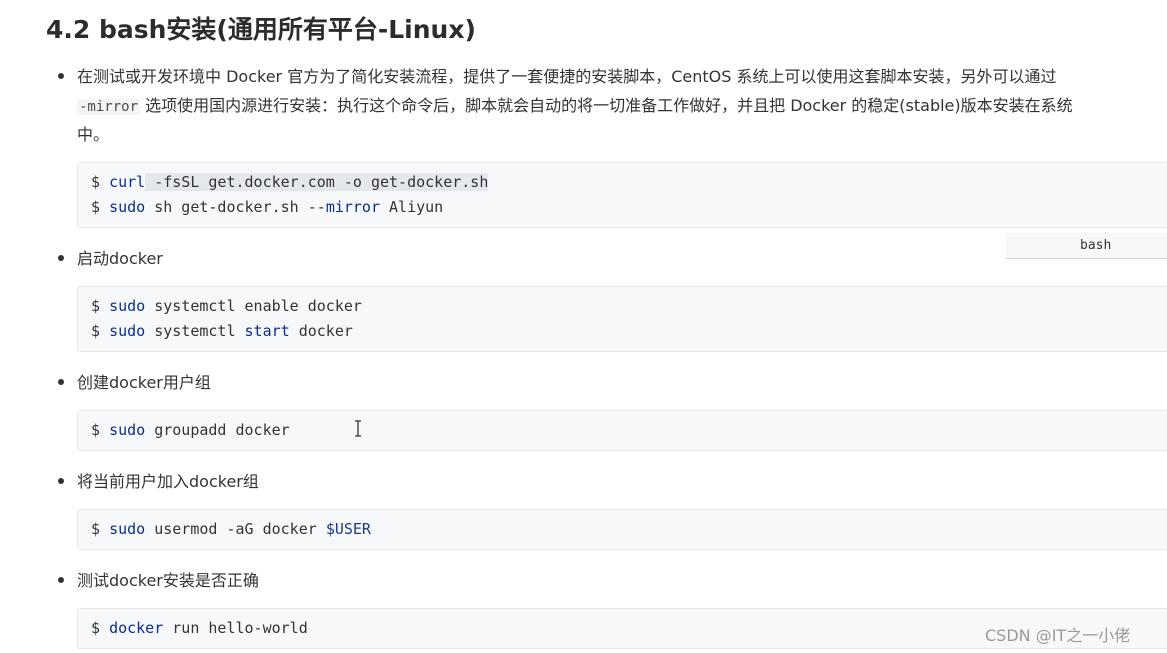  I want to click on code-keyword: docker, so click(136, 628).